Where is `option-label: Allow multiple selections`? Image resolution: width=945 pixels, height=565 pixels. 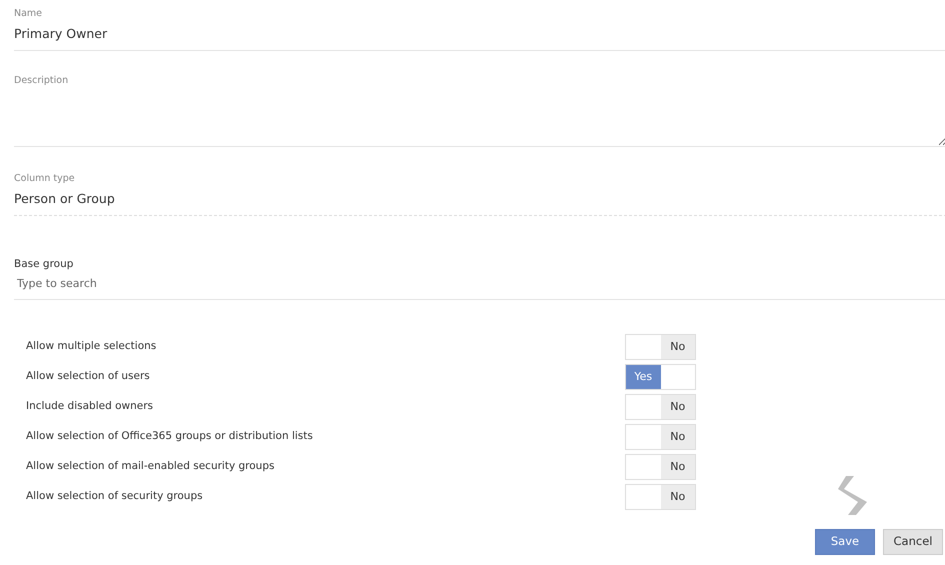
option-label: Allow multiple selections is located at coordinates (92, 346).